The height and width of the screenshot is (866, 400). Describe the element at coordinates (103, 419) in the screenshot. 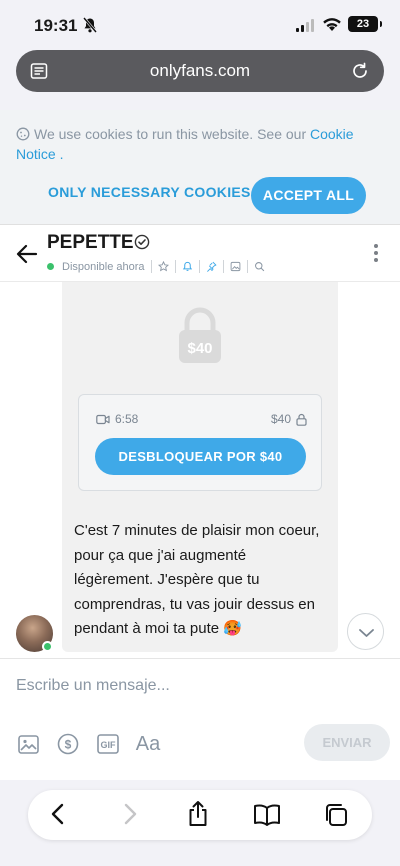

I see `video-camera-icon` at that location.